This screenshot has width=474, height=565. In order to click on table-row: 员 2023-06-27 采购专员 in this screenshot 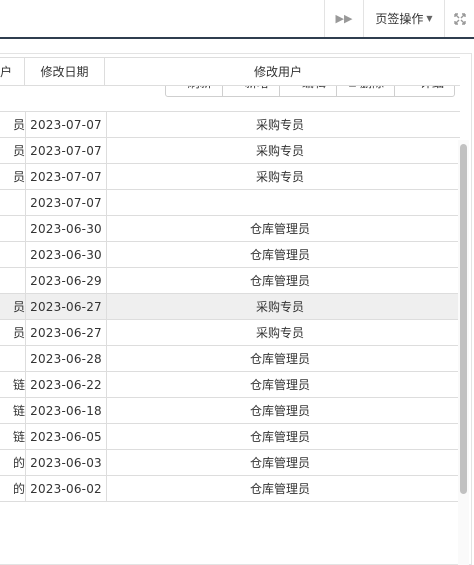, I will do `click(230, 333)`.